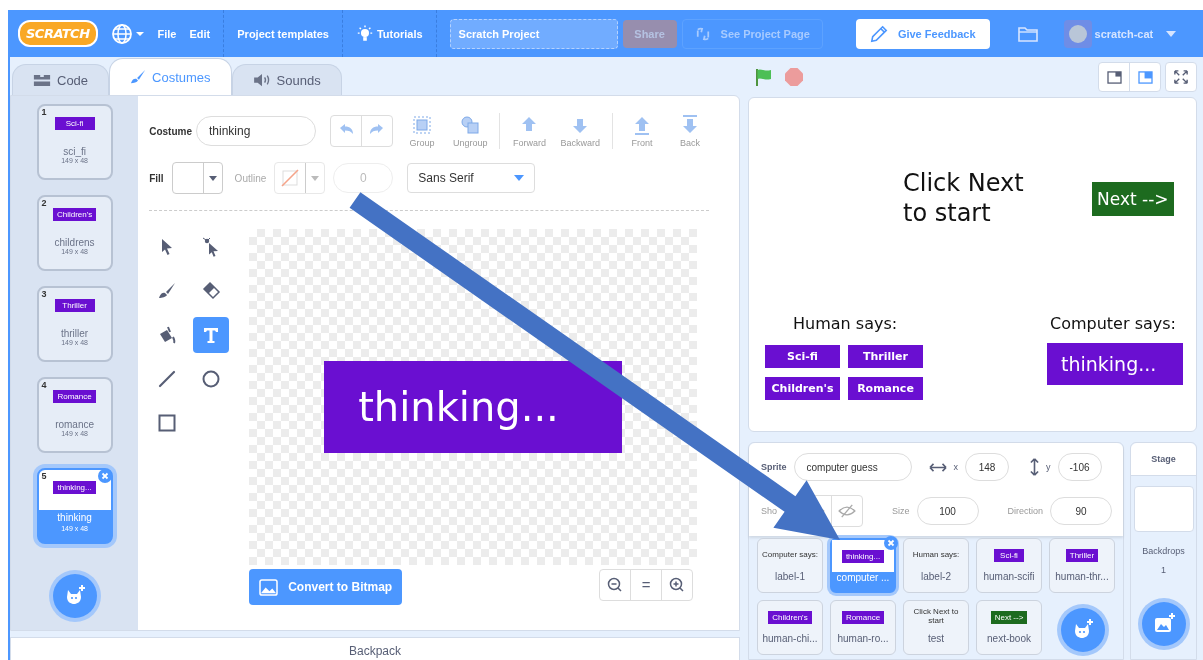  I want to click on editor-tab: Sounds, so click(286, 79).